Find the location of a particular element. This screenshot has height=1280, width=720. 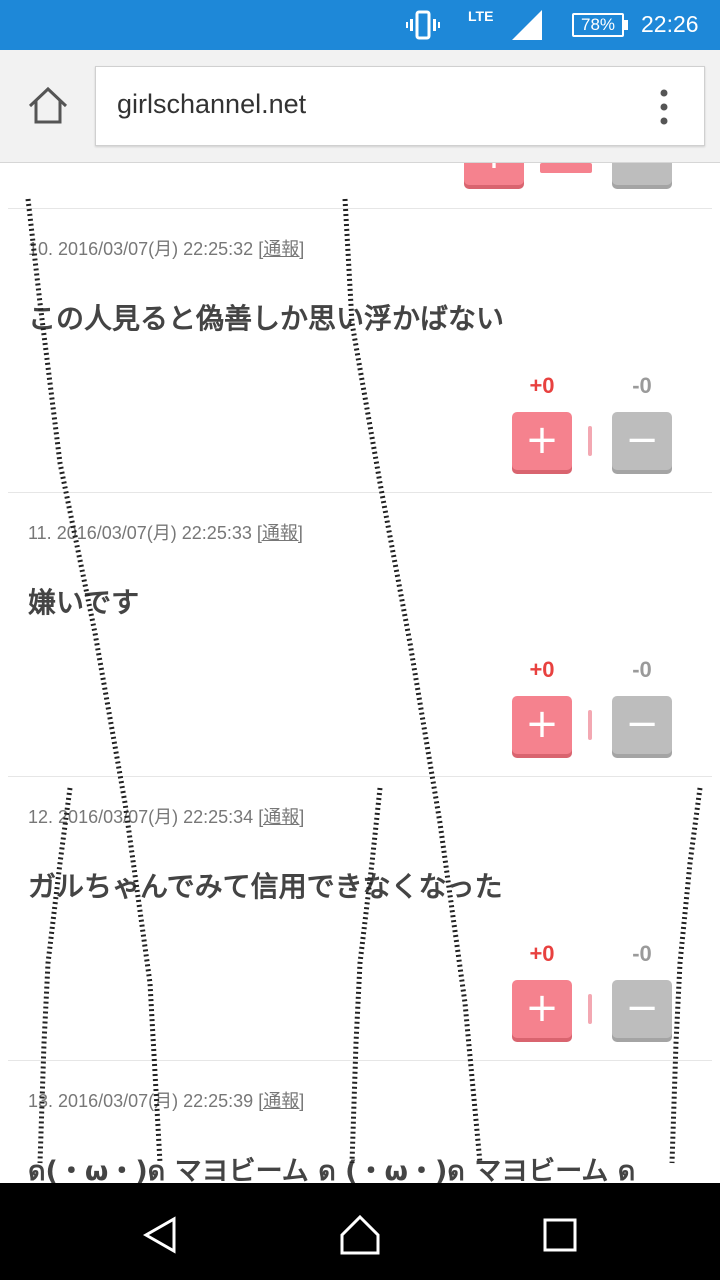

clock: 22:26 is located at coordinates (670, 24).